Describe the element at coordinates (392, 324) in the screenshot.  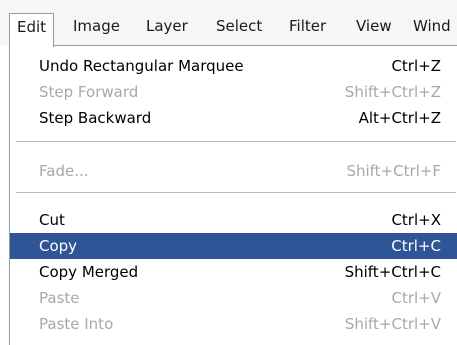
I see `menu-item-shortcut: Shift+Ctrl+V` at that location.